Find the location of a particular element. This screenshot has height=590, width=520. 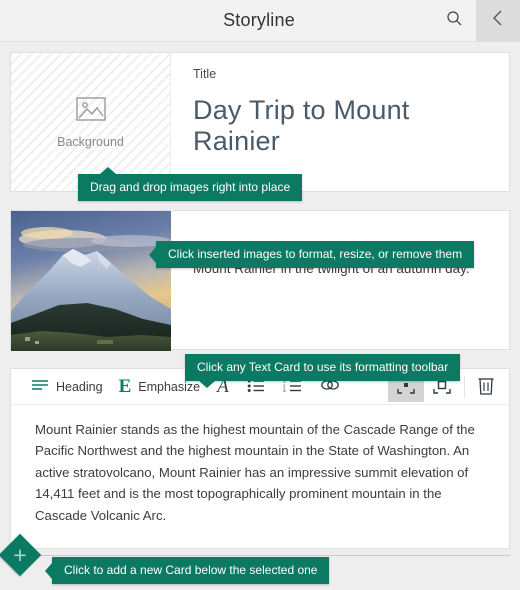

add-card-button is located at coordinates (21, 555).